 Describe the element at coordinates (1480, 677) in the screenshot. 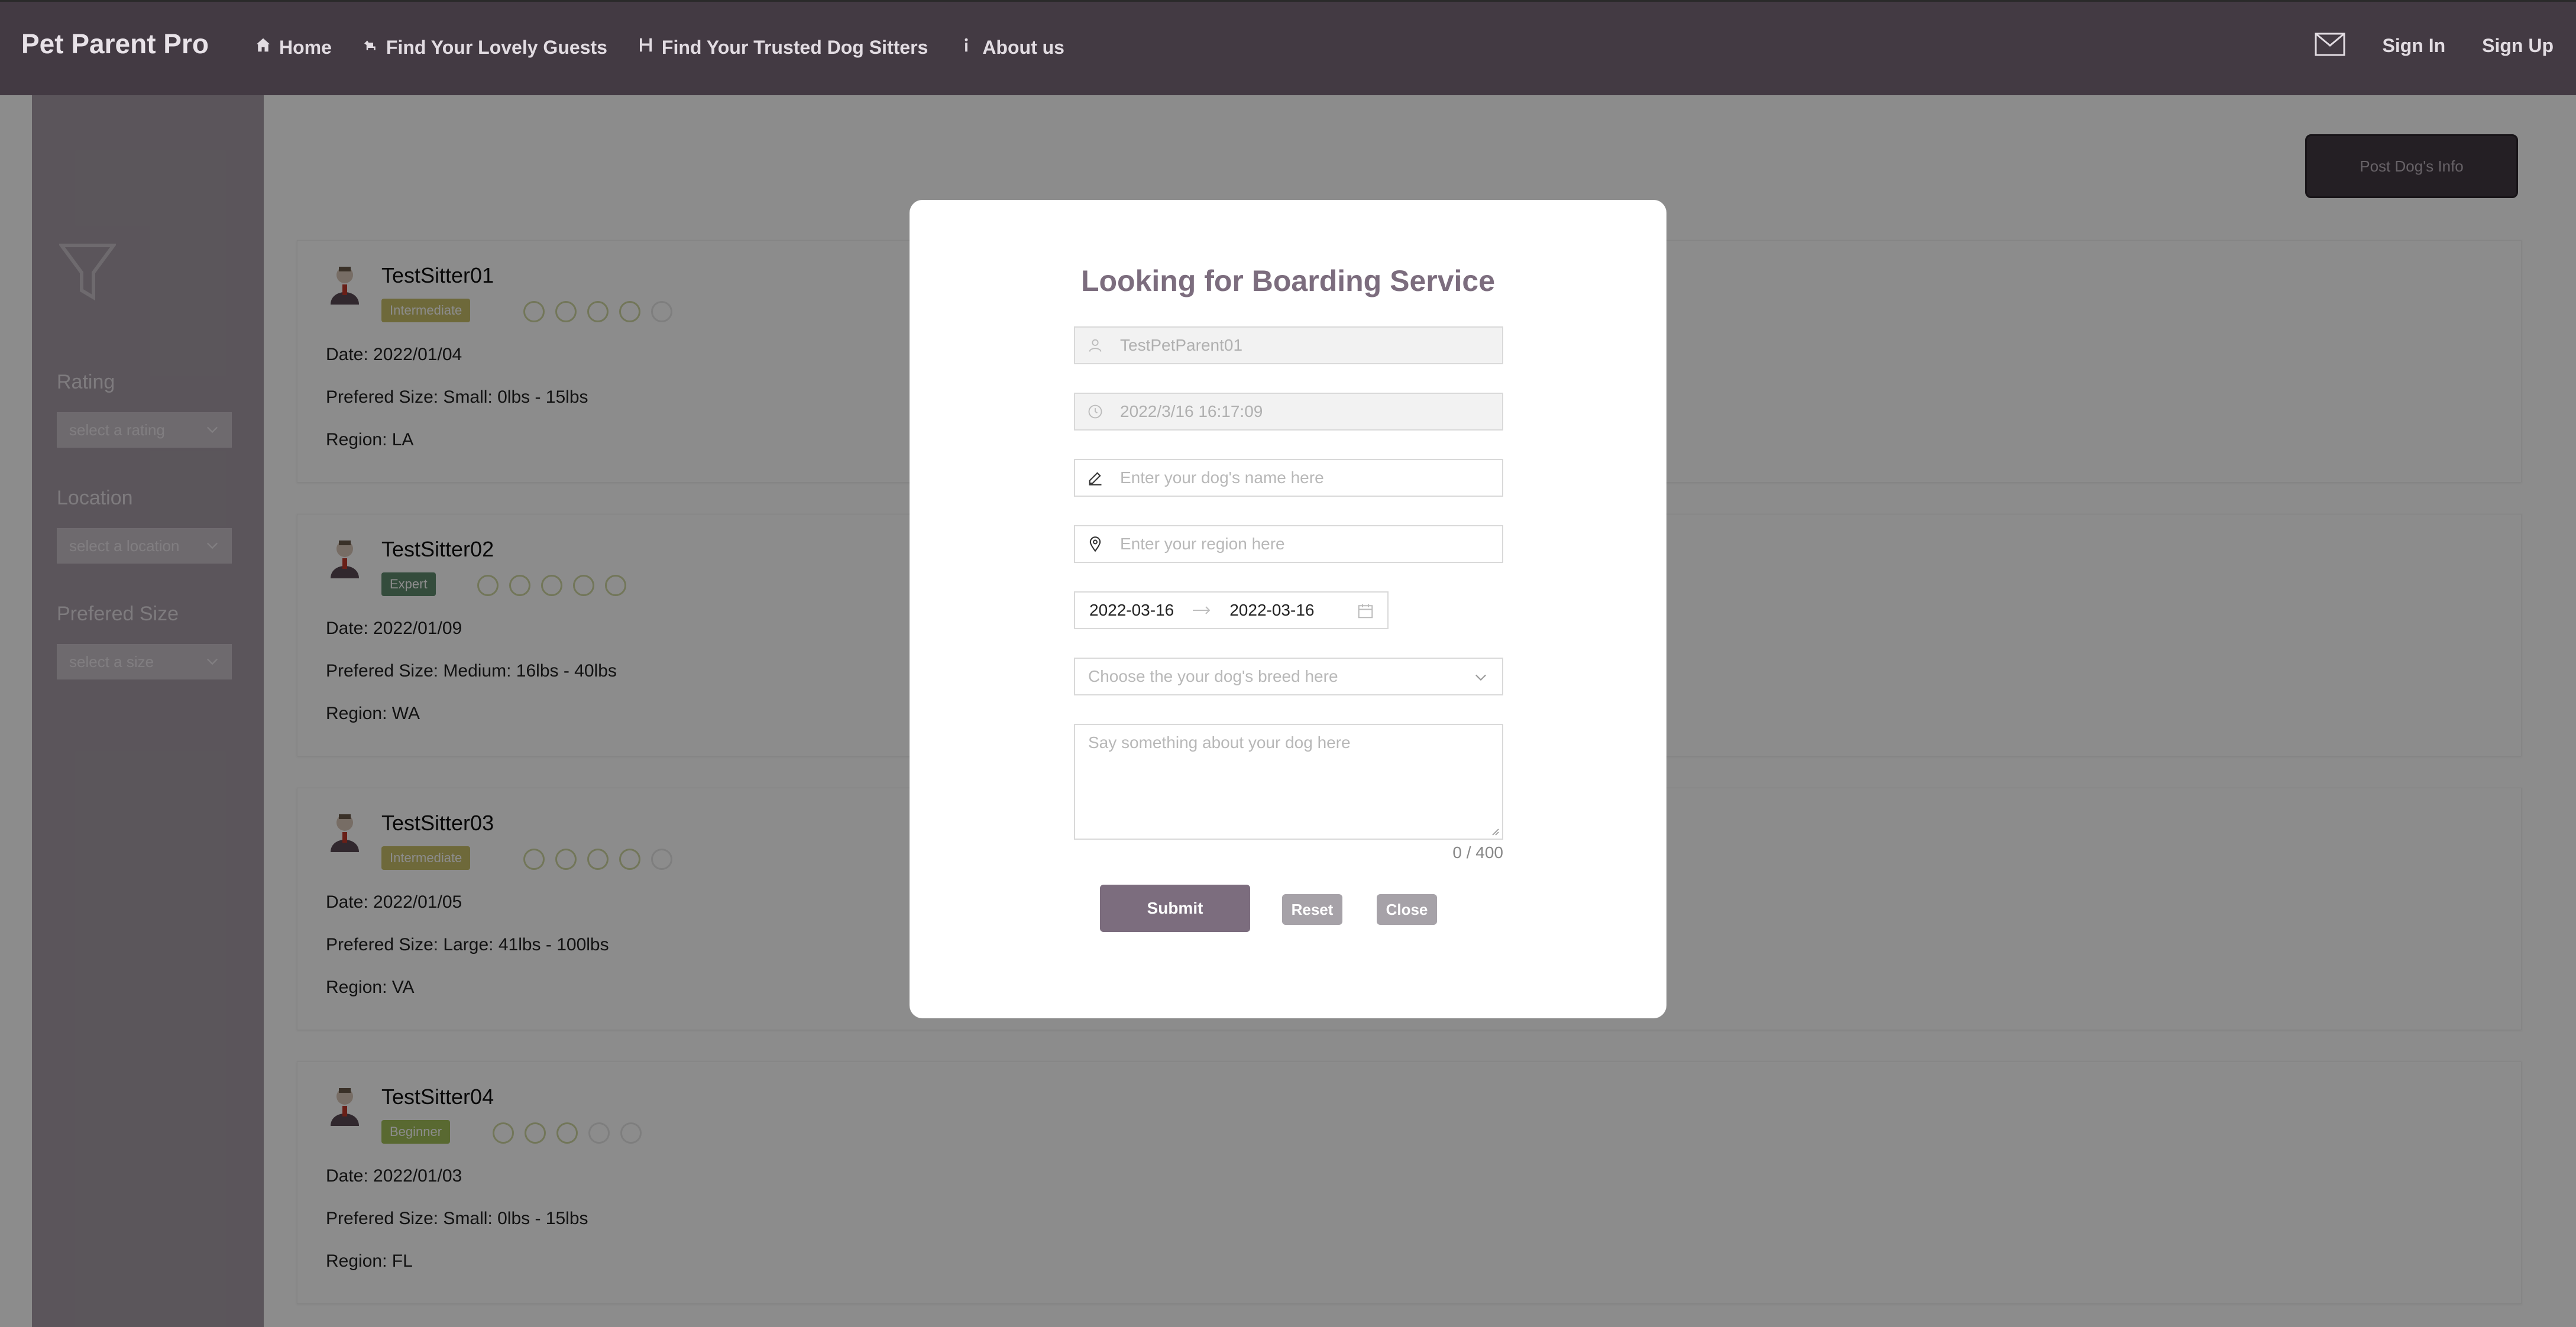

I see `chevron-down-icon` at that location.